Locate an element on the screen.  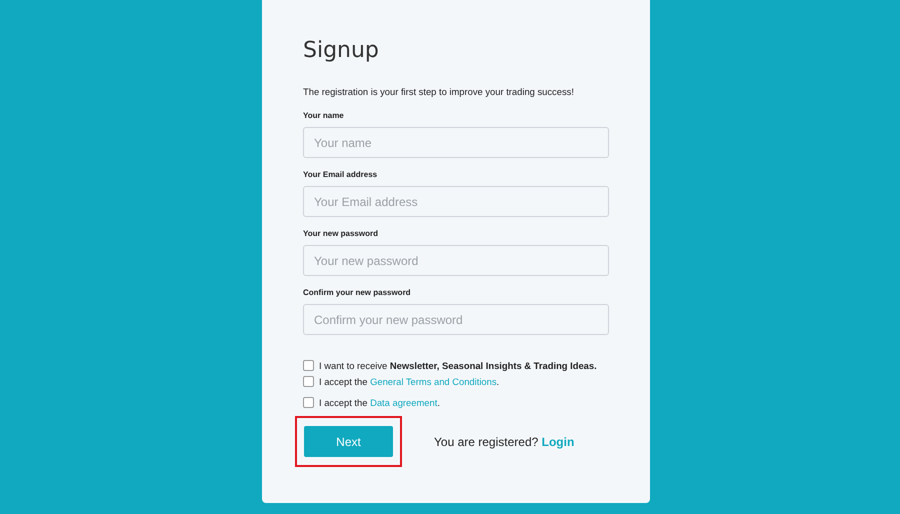
checkbox-label: I accept the Data agreement. is located at coordinates (379, 402).